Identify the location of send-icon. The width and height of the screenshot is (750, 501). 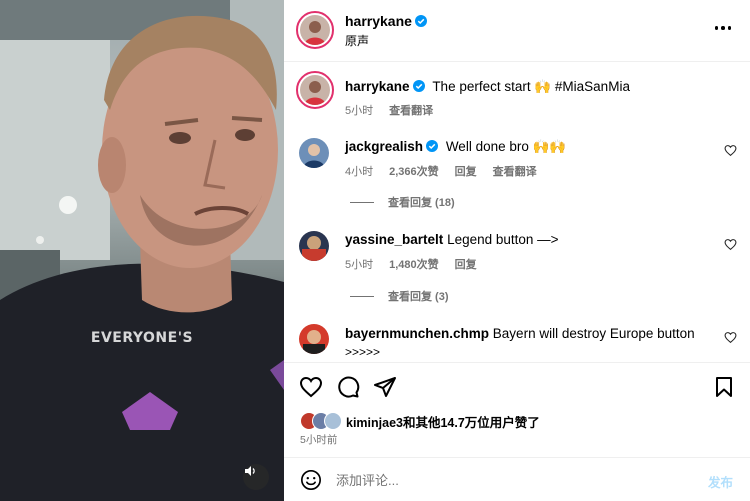
(385, 387).